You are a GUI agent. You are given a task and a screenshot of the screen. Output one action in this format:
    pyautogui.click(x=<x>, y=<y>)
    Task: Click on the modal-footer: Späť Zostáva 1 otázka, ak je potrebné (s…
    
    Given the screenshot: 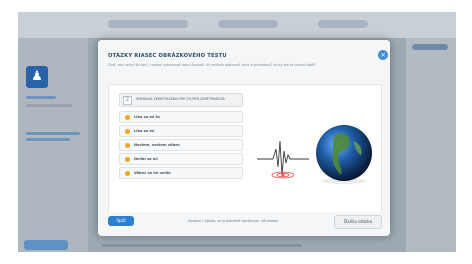 What is the action you would take?
    pyautogui.click(x=244, y=224)
    